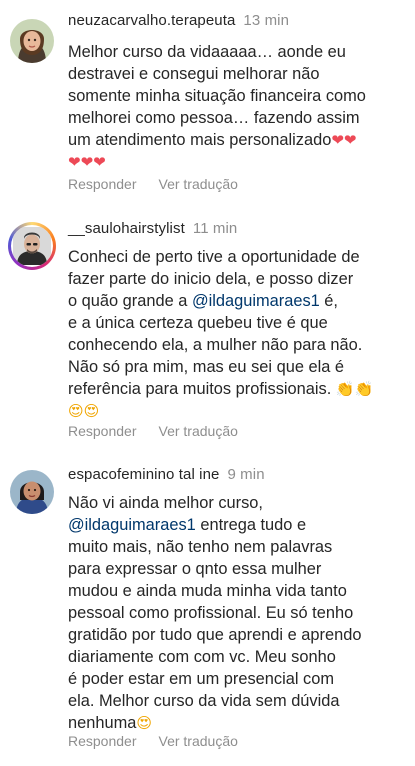 The image size is (415, 766). Describe the element at coordinates (202, 657) in the screenshot. I see `comment-line: diariamente com com vc. Meu sonho` at that location.